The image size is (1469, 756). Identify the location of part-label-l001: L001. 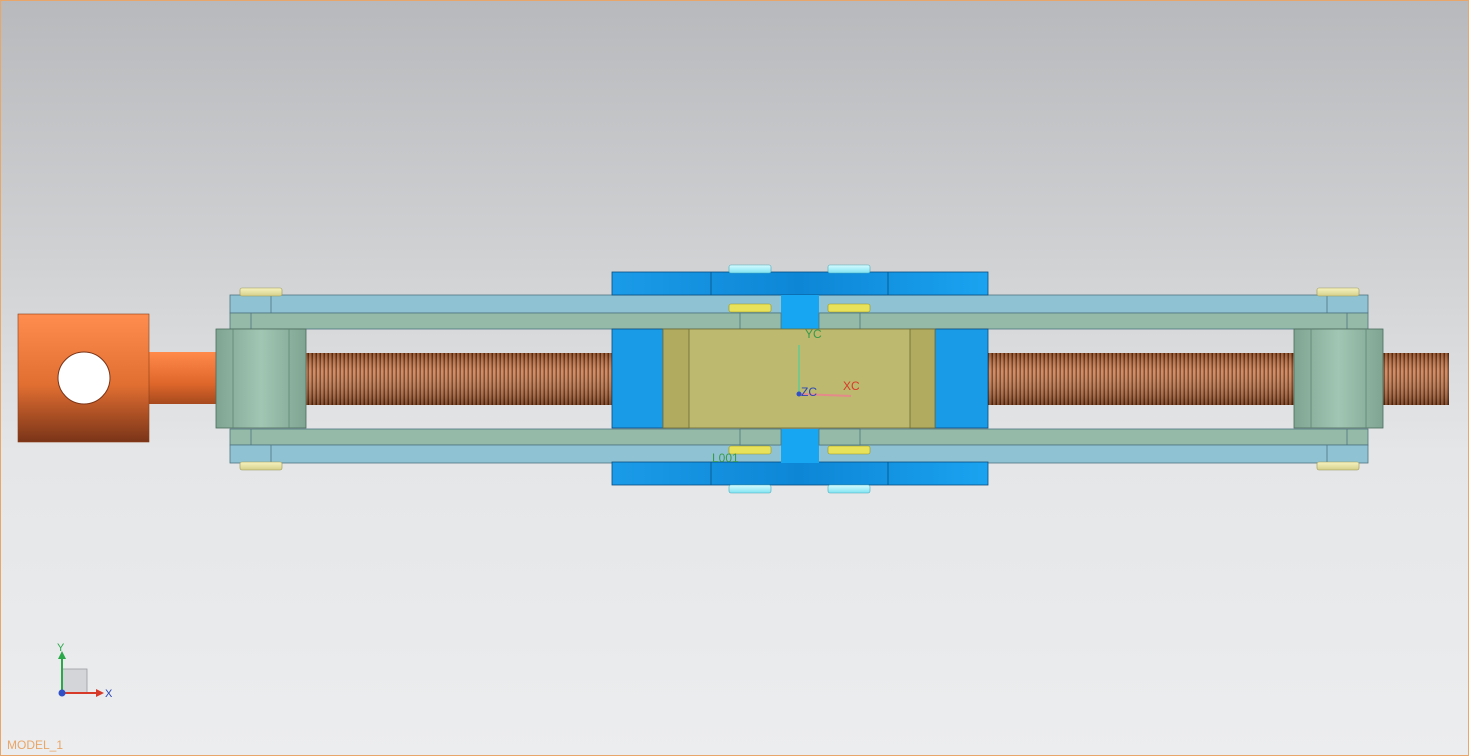
(725, 458).